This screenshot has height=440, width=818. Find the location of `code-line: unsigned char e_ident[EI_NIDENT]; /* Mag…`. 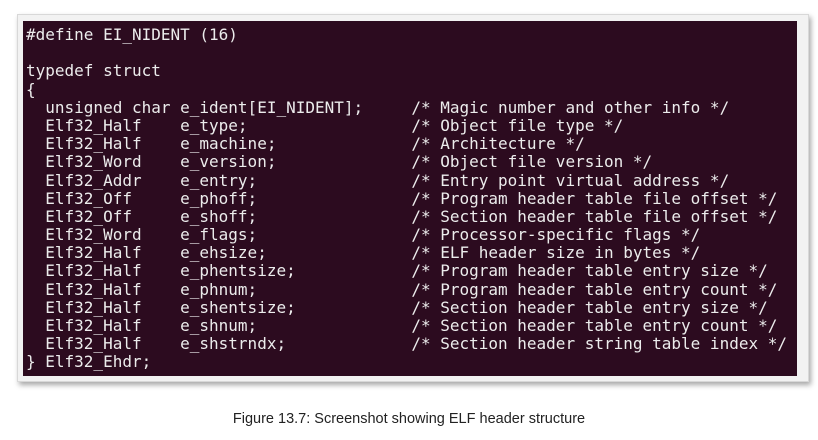

code-line: unsigned char e_ident[EI_NIDENT]; /* Mag… is located at coordinates (378, 107).